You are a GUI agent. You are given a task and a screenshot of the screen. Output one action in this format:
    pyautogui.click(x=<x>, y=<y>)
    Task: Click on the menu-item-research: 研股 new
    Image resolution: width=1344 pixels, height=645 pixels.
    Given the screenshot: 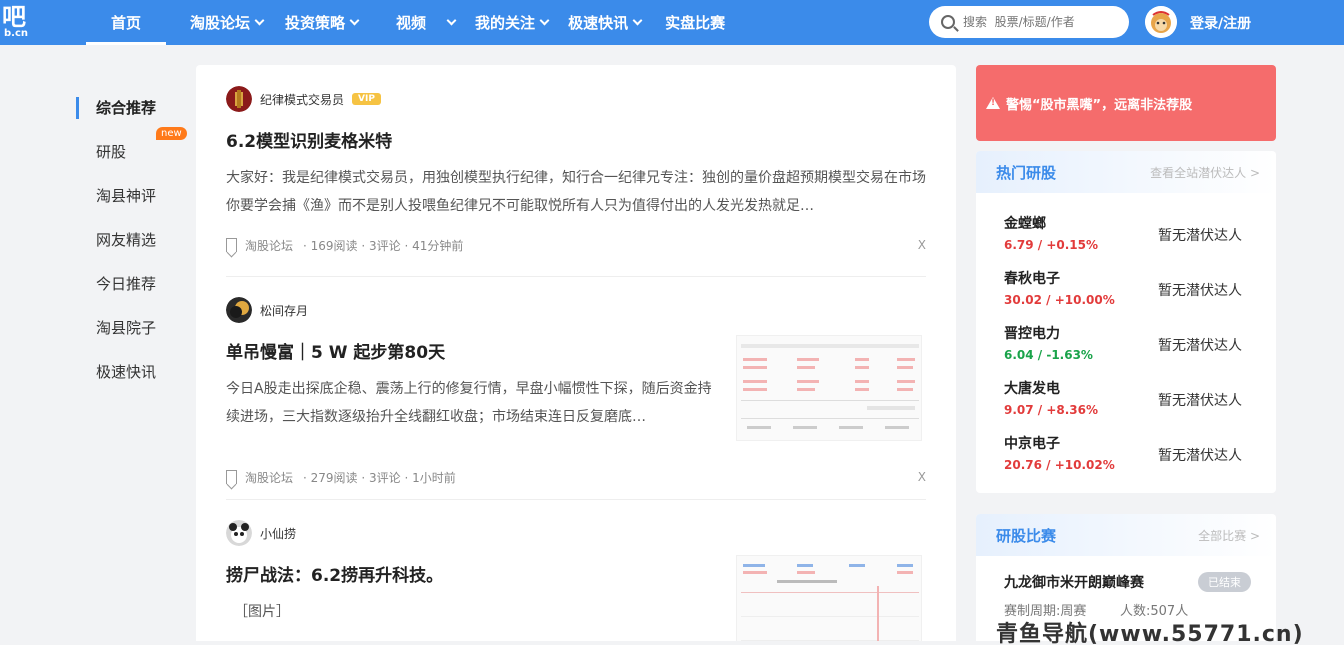 What is the action you would take?
    pyautogui.click(x=131, y=150)
    